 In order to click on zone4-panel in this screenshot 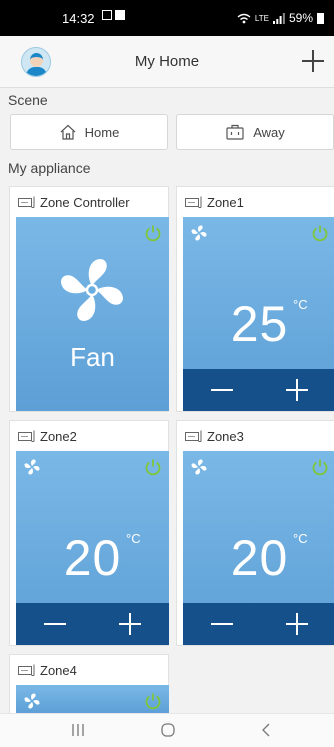, I will do `click(92, 699)`.